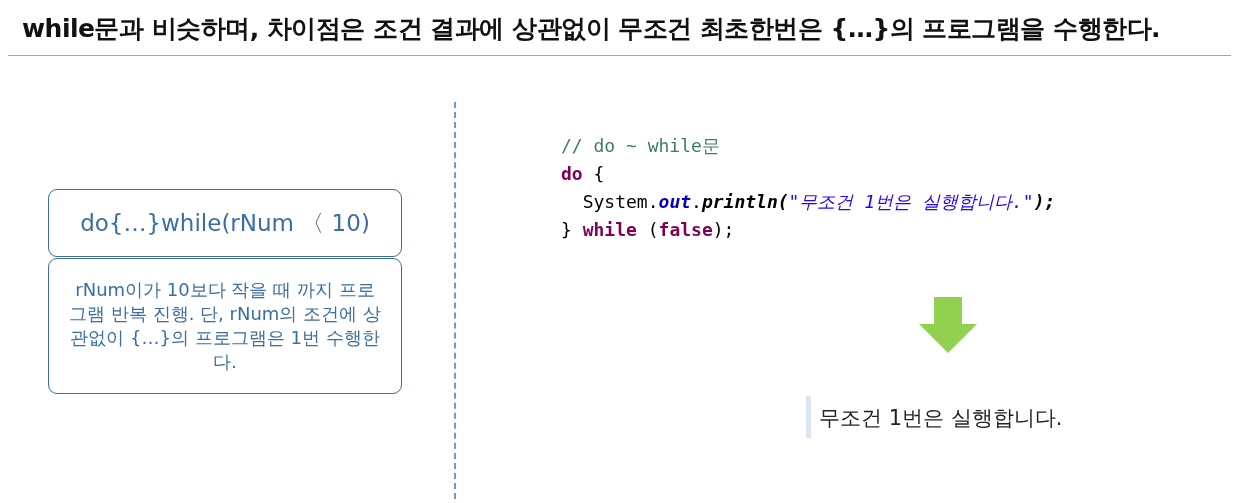  I want to click on syntax-description: rNum이가 10보다 작을 때 까지 프로그램 반복 진행. 단, rNum의 조건에 상관없이 {…}의 프로그램은 1번 수행한다., so click(225, 326).